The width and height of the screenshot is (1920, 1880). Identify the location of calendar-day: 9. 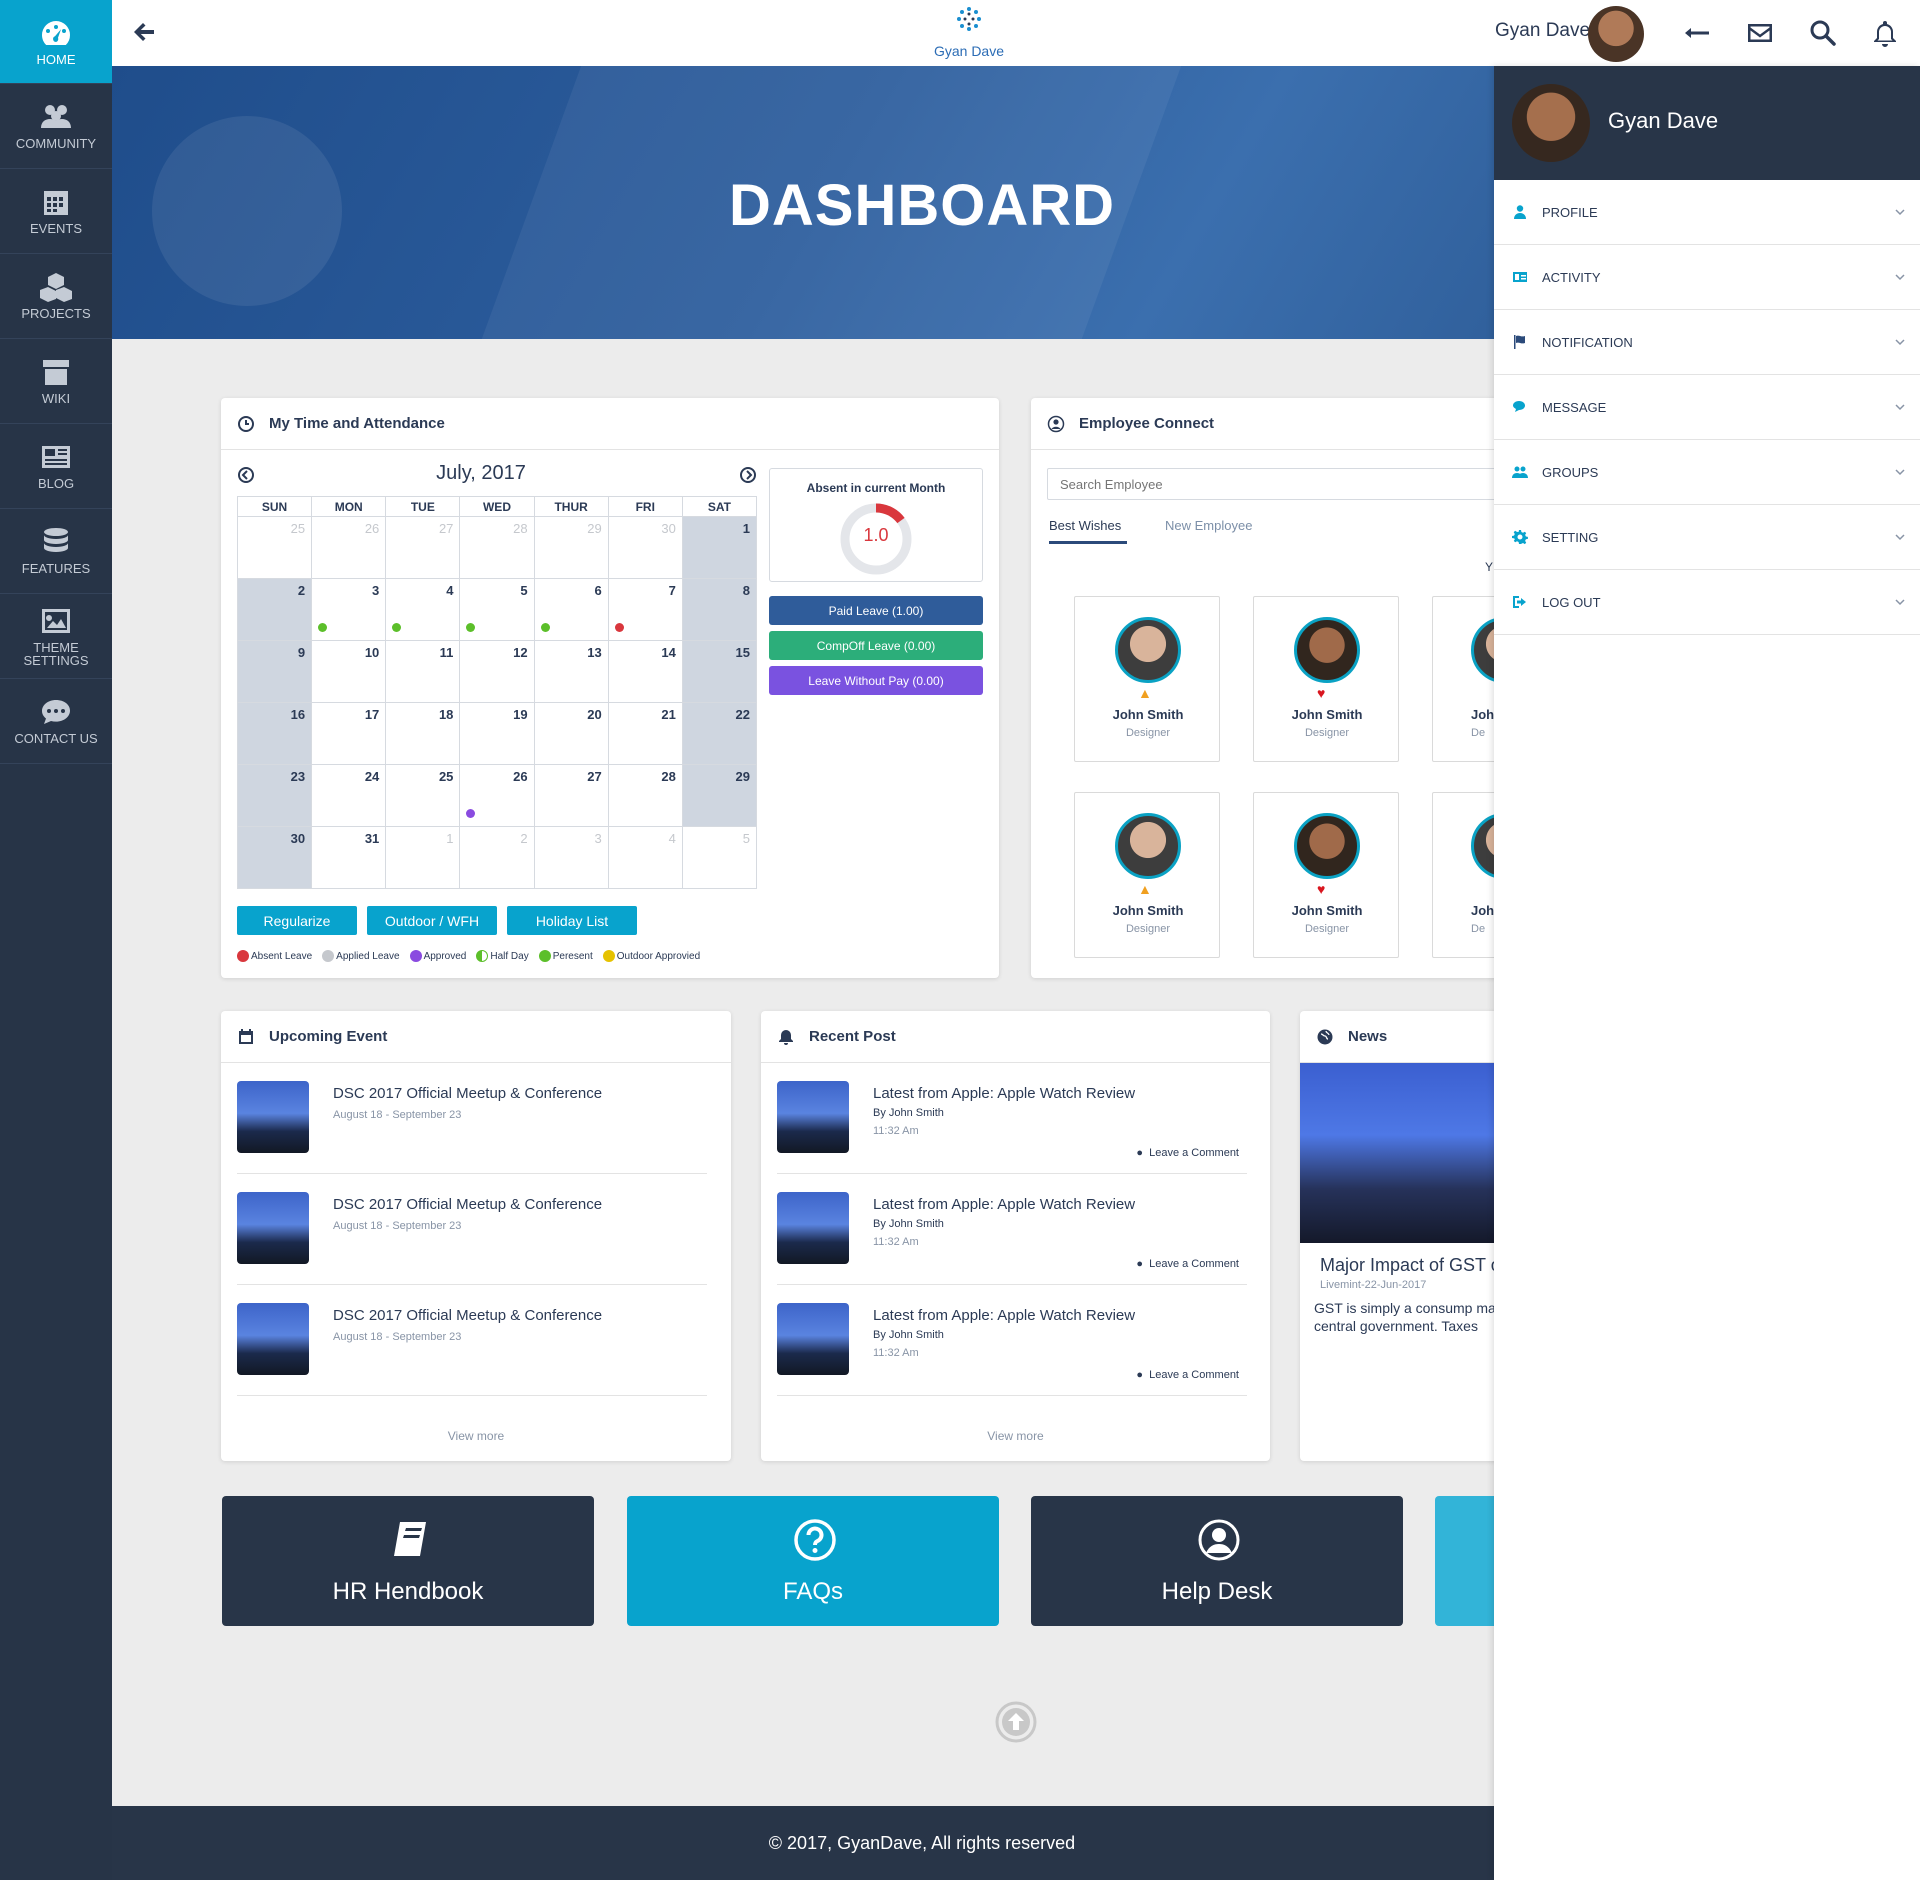
(274, 671).